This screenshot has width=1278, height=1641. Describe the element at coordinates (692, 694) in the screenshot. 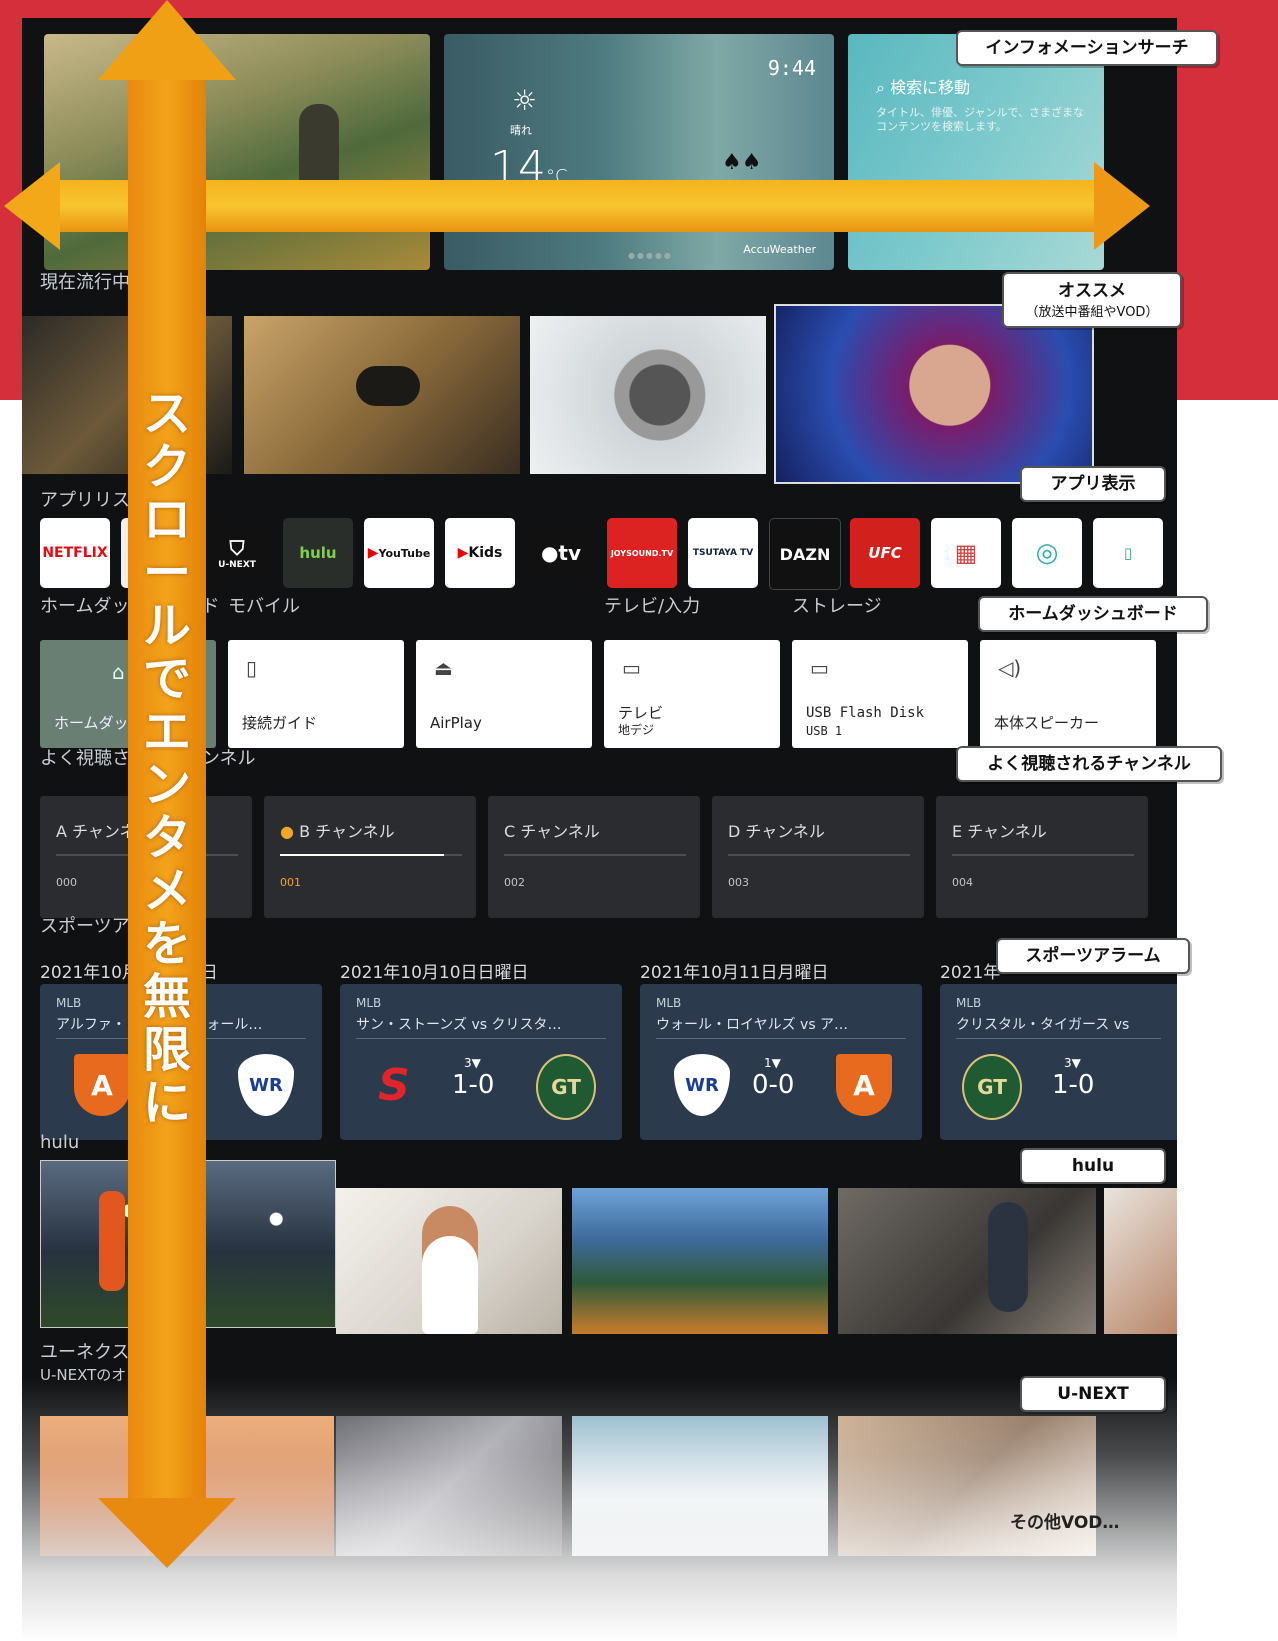

I see `tv-input-card: ▭ テレビ 地デジ` at that location.